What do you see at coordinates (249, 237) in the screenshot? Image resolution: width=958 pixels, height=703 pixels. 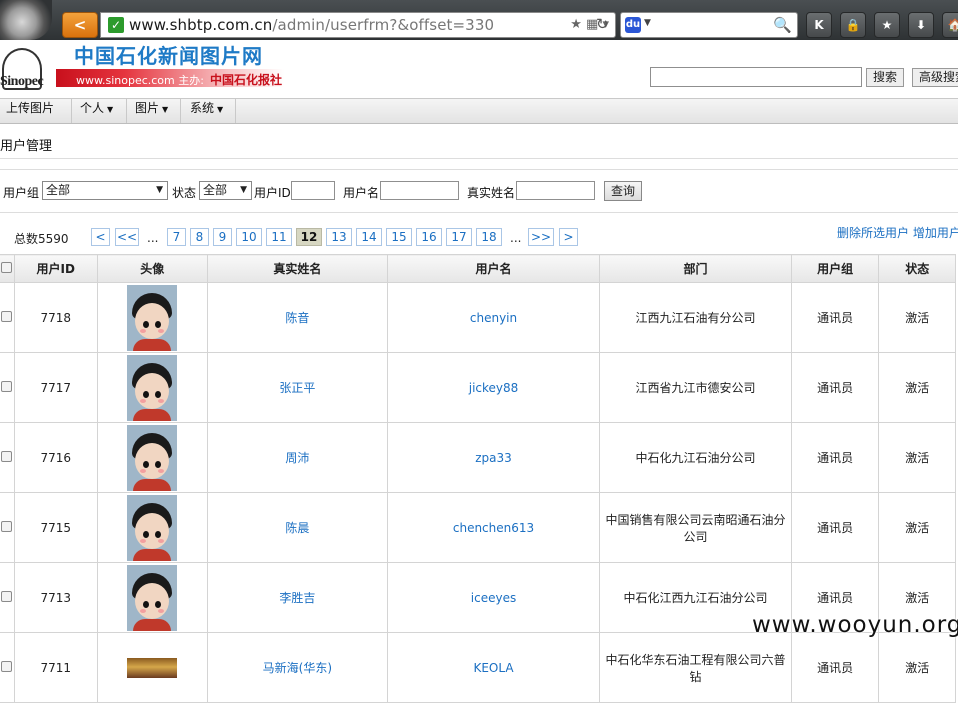 I see `pager-page: 10` at bounding box center [249, 237].